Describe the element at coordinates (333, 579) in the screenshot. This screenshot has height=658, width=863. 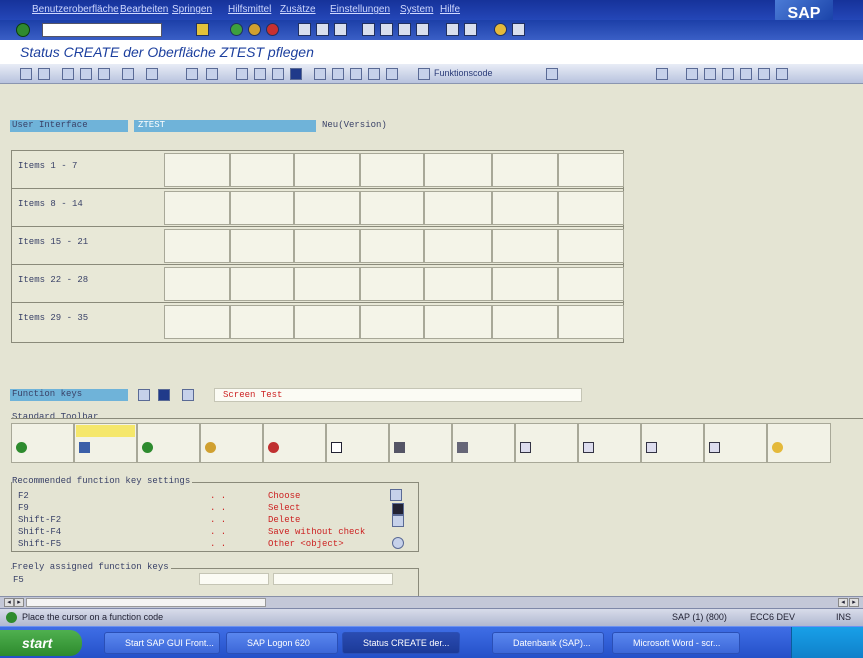
I see `freely-assigned-text` at that location.